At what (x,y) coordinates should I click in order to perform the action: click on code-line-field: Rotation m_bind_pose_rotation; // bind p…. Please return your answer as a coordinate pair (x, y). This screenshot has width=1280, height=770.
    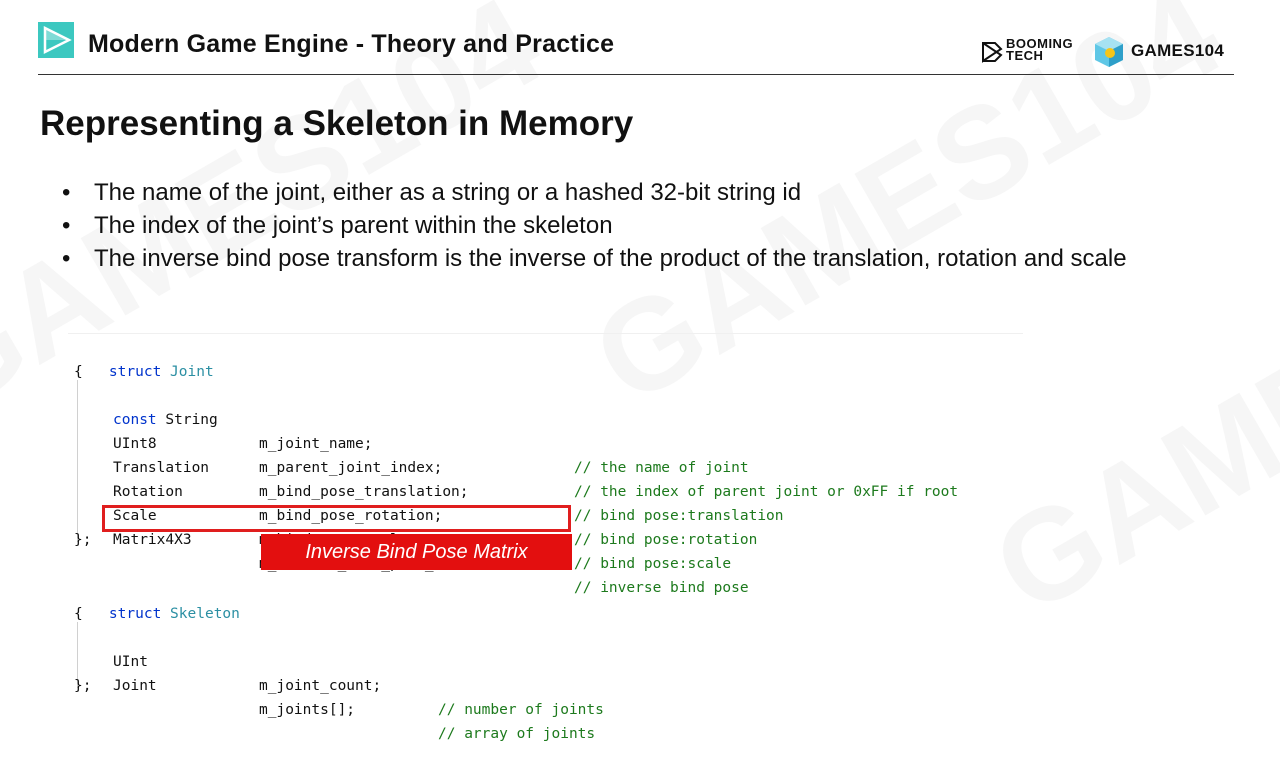
    Looking at the image, I should click on (545, 502).